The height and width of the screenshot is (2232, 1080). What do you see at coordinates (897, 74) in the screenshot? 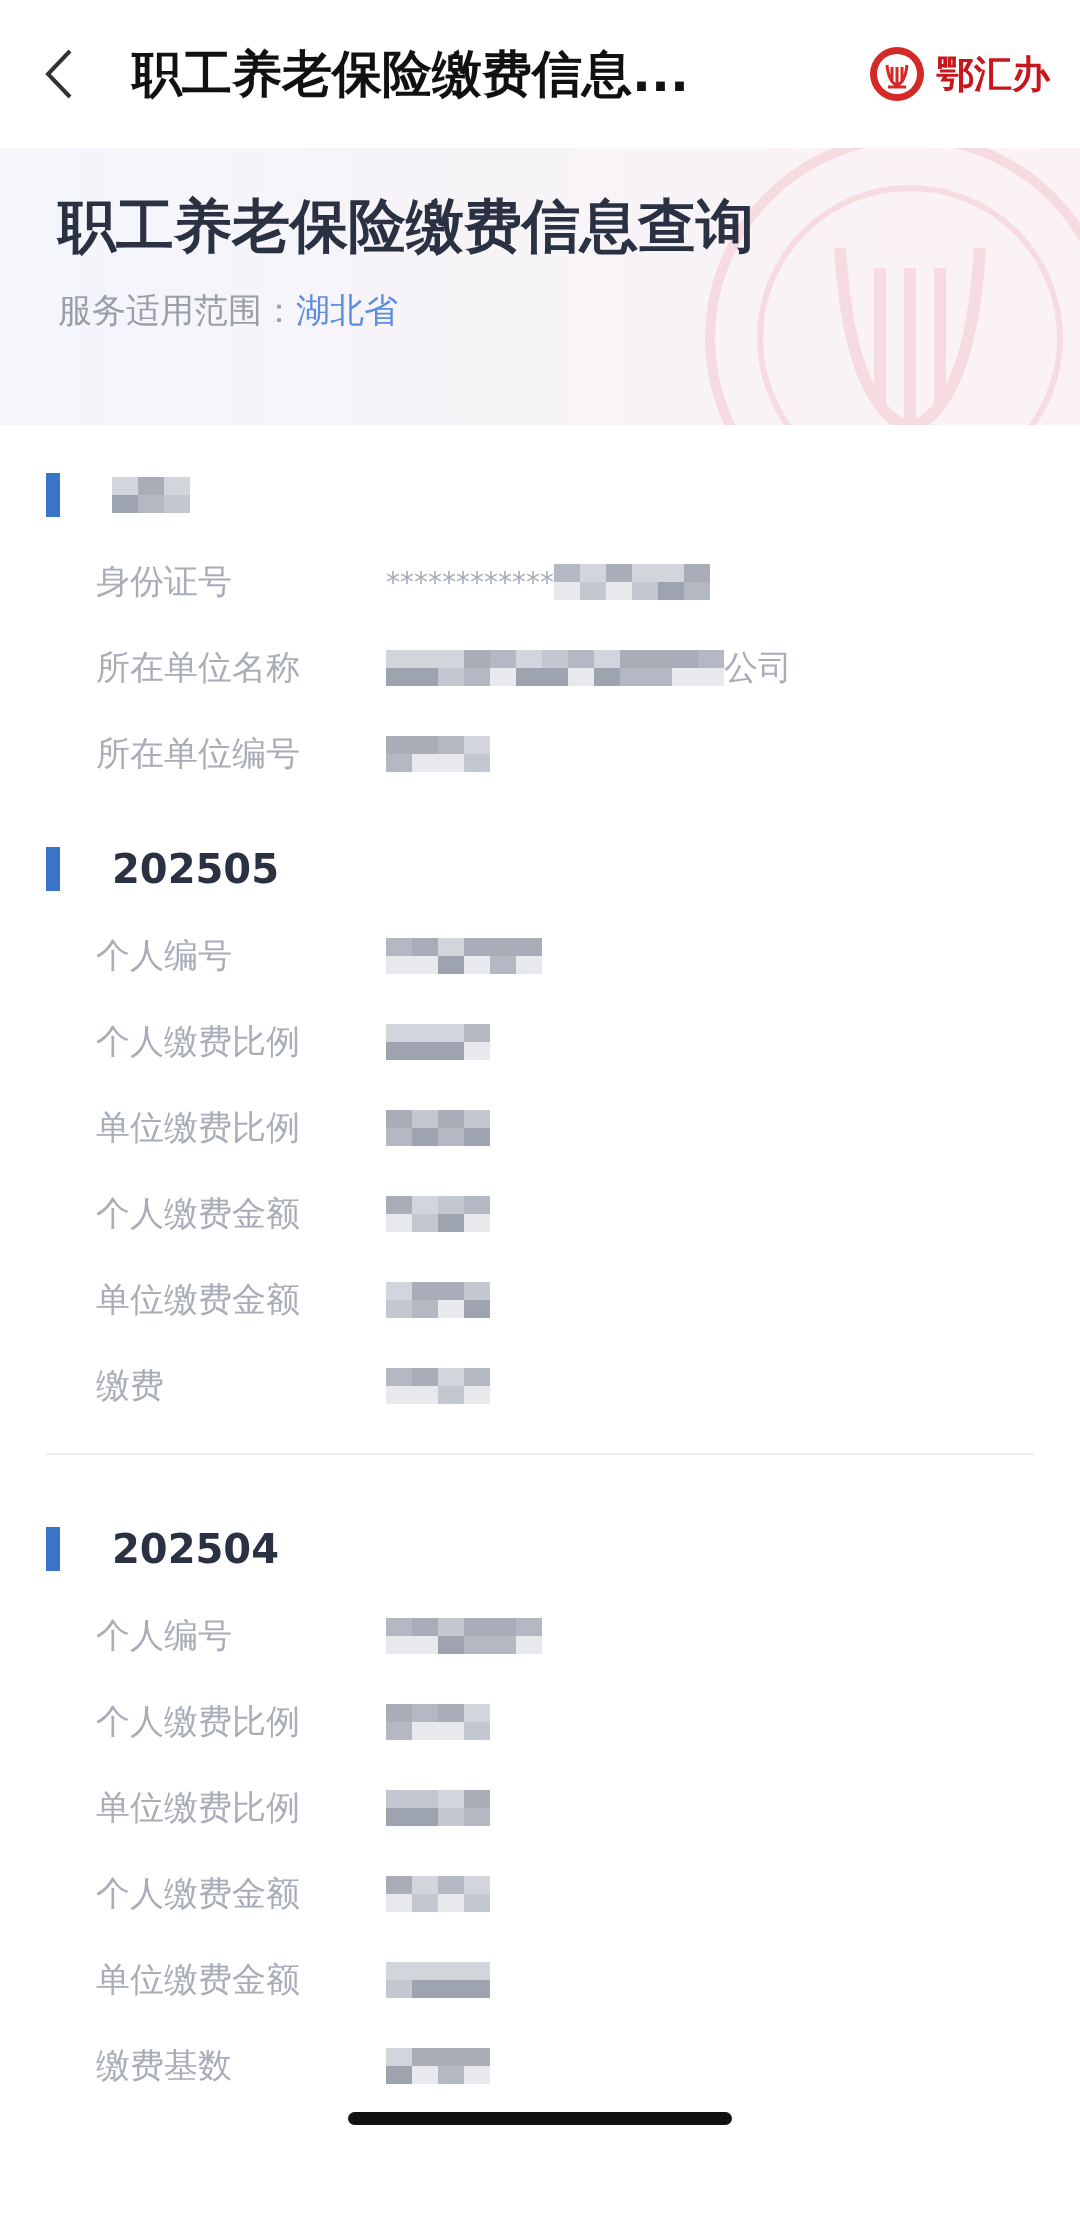
I see `lyre-emblem-icon` at bounding box center [897, 74].